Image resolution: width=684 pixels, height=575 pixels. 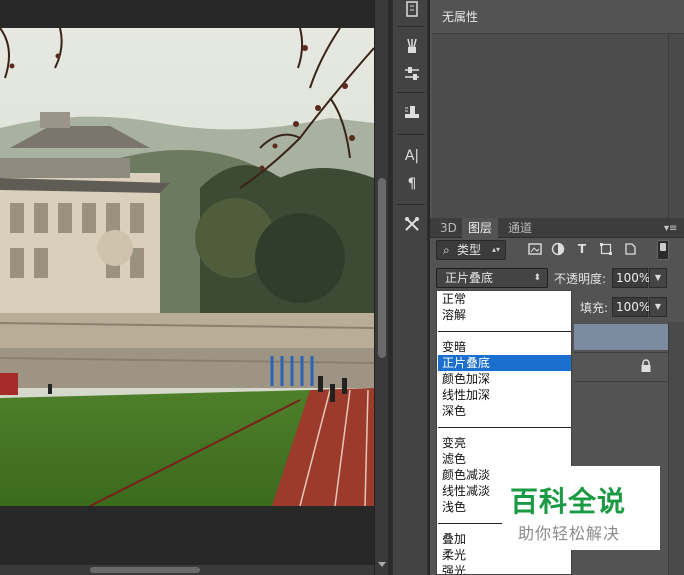 I want to click on menu-item-multiply: 正片叠底, so click(x=504, y=363).